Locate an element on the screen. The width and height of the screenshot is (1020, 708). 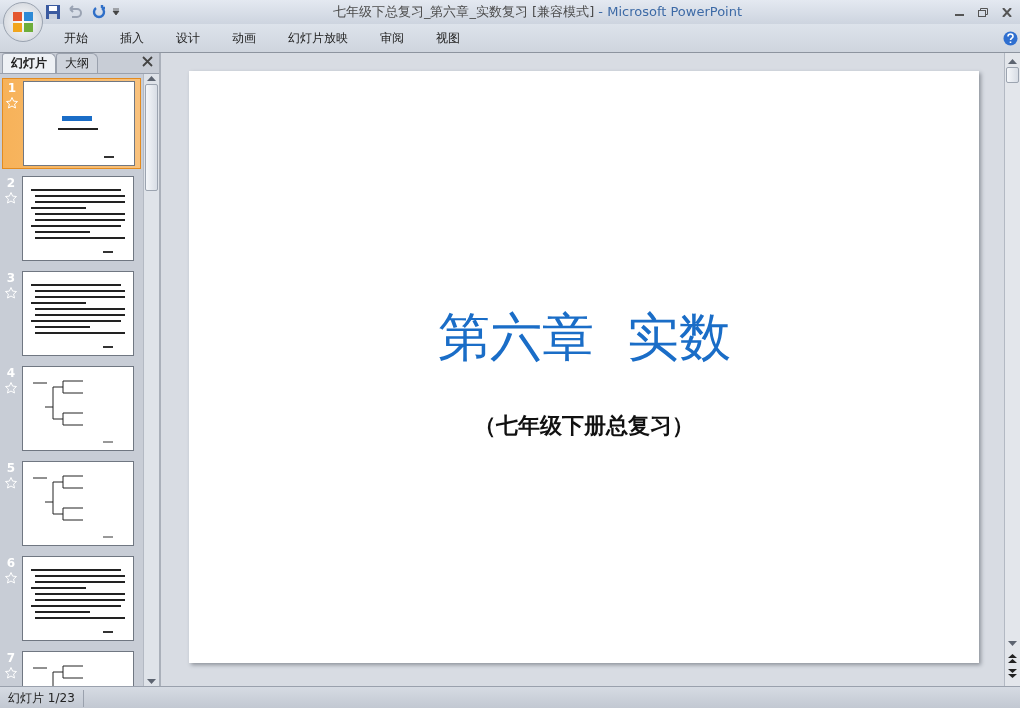
previous-slide-icon is located at coordinates (1013, 659).